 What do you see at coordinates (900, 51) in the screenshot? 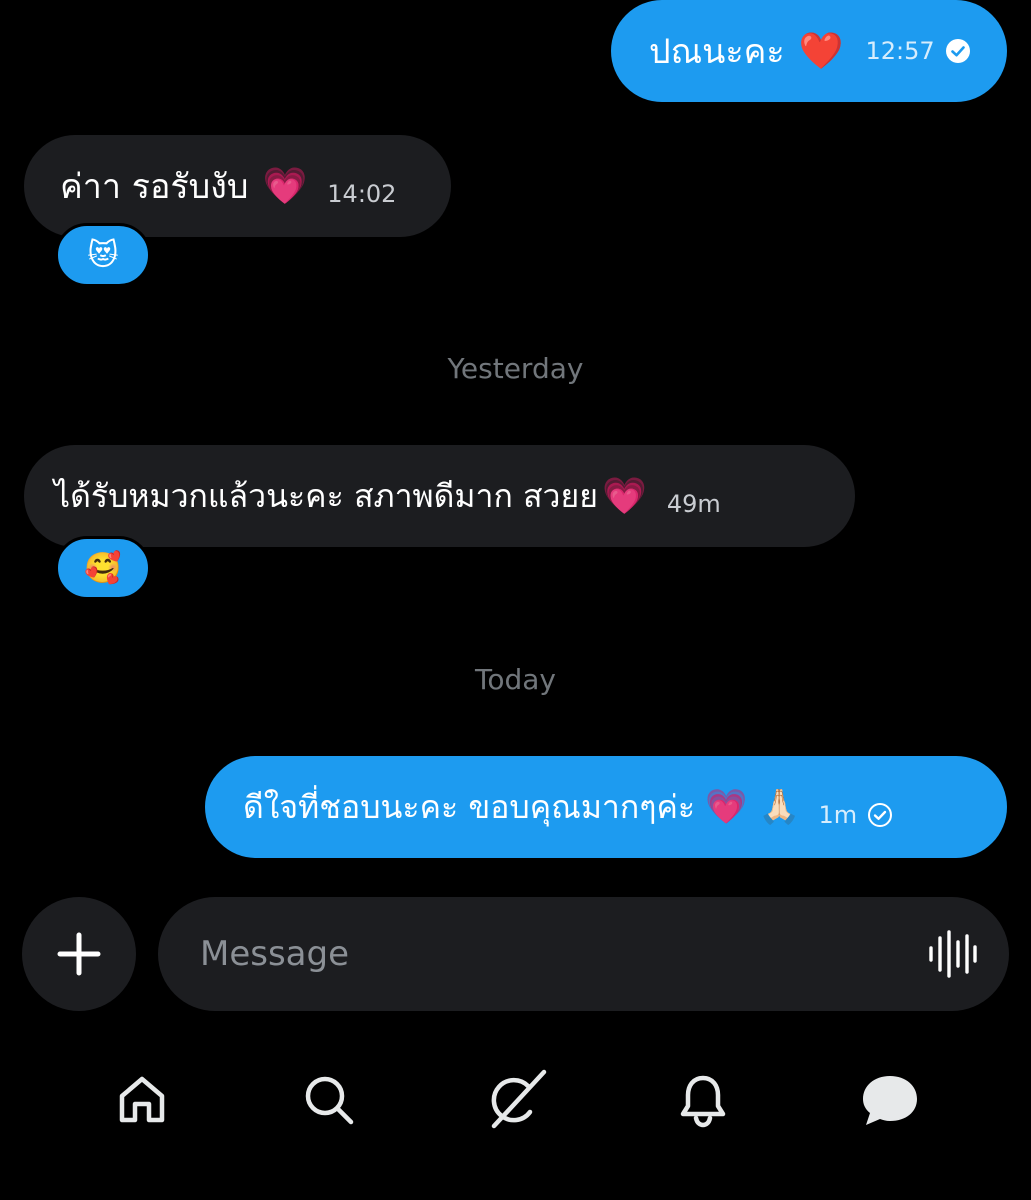
I see `message-timestamp: 12:57` at bounding box center [900, 51].